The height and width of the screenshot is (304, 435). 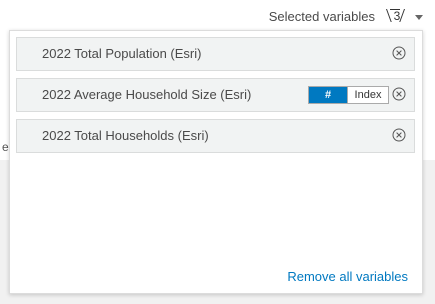 I want to click on variable-item: 2022 Total Households (Esri), so click(x=215, y=136).